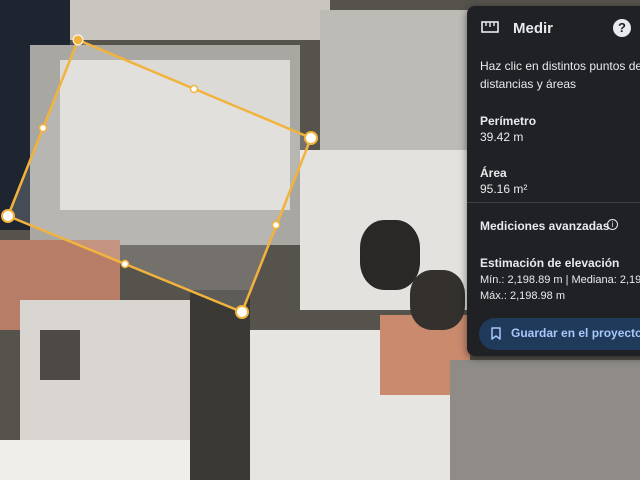 The height and width of the screenshot is (480, 640). Describe the element at coordinates (550, 263) in the screenshot. I see `elevation-title: Estimación de elevación` at that location.